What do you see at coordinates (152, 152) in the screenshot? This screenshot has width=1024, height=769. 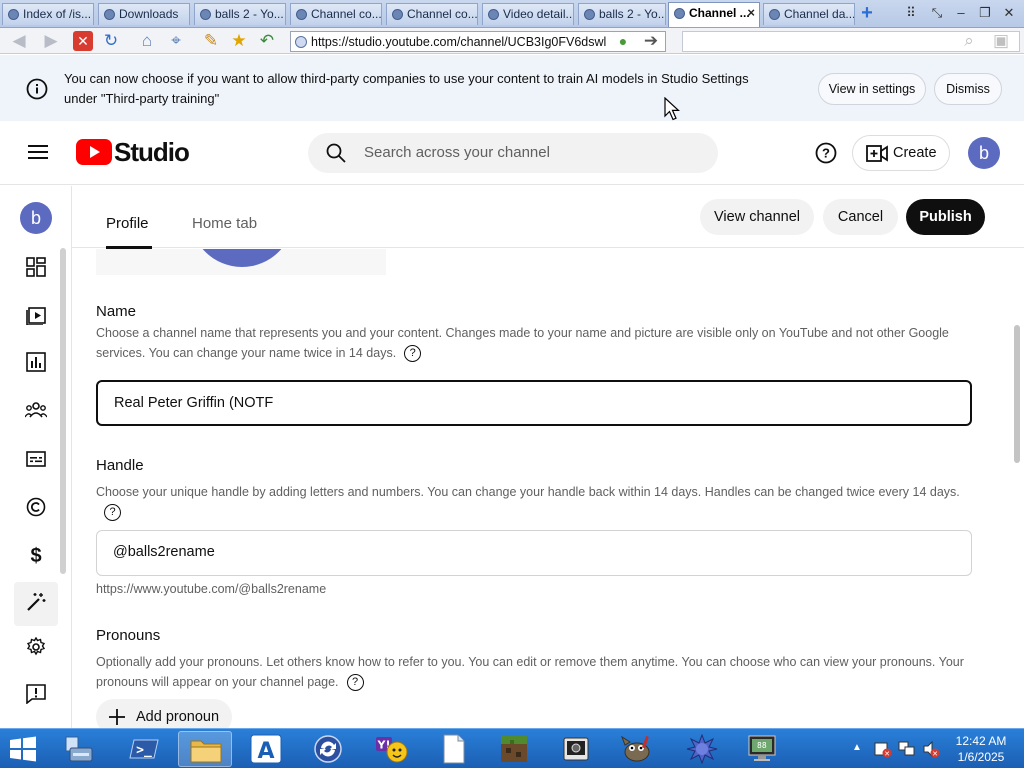 I see `logo-text: Studio` at bounding box center [152, 152].